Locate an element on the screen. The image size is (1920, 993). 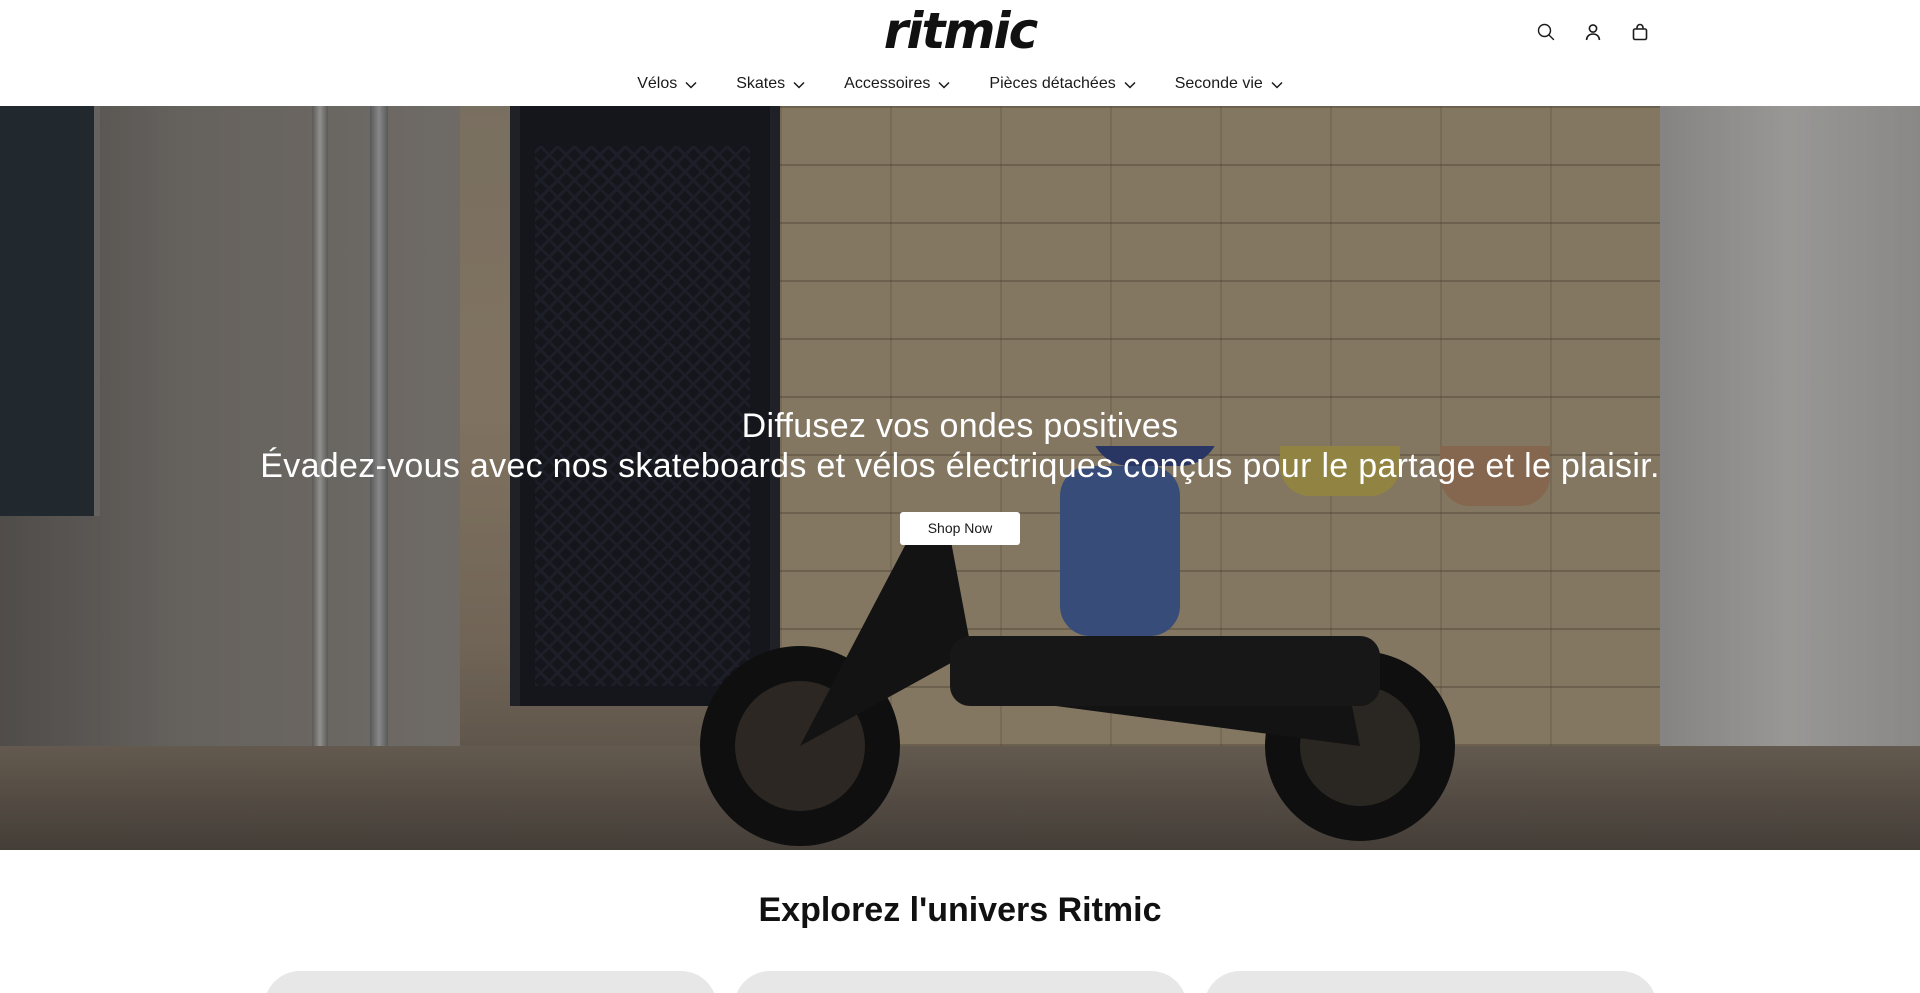
header-icons is located at coordinates (1593, 32).